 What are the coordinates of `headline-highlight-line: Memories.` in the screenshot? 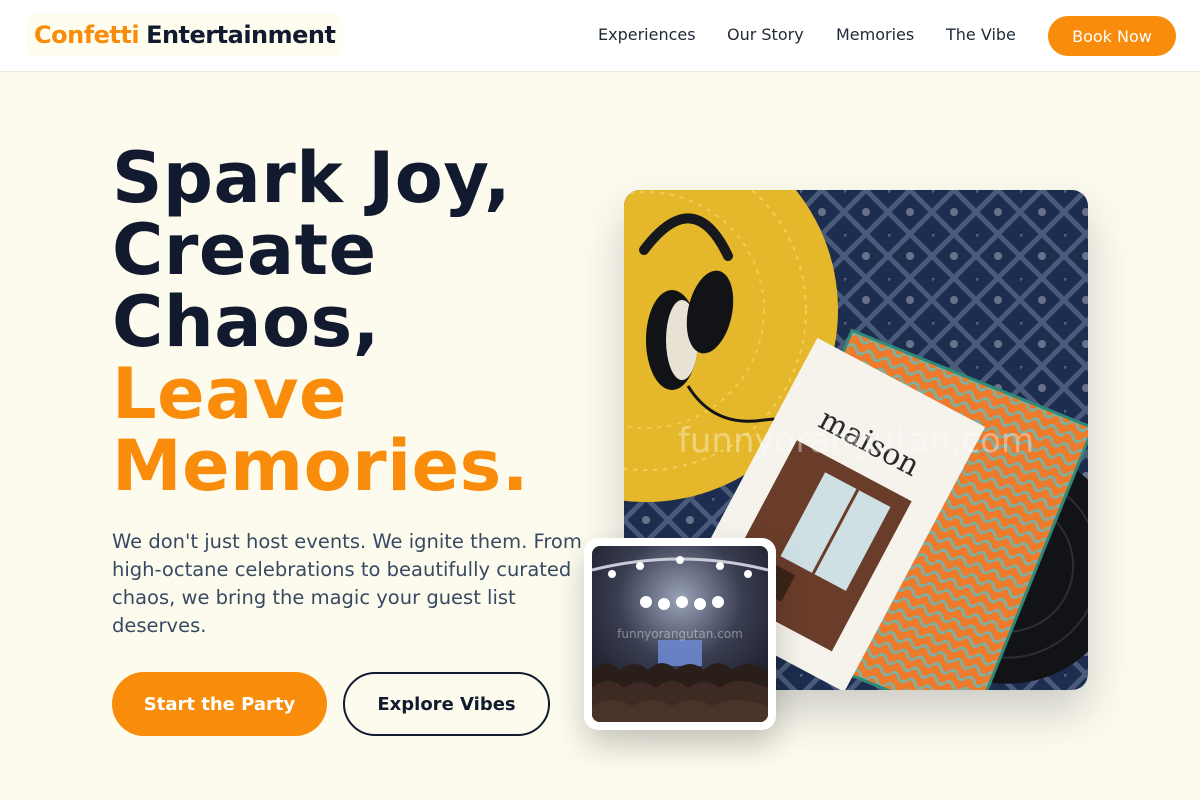 It's located at (320, 466).